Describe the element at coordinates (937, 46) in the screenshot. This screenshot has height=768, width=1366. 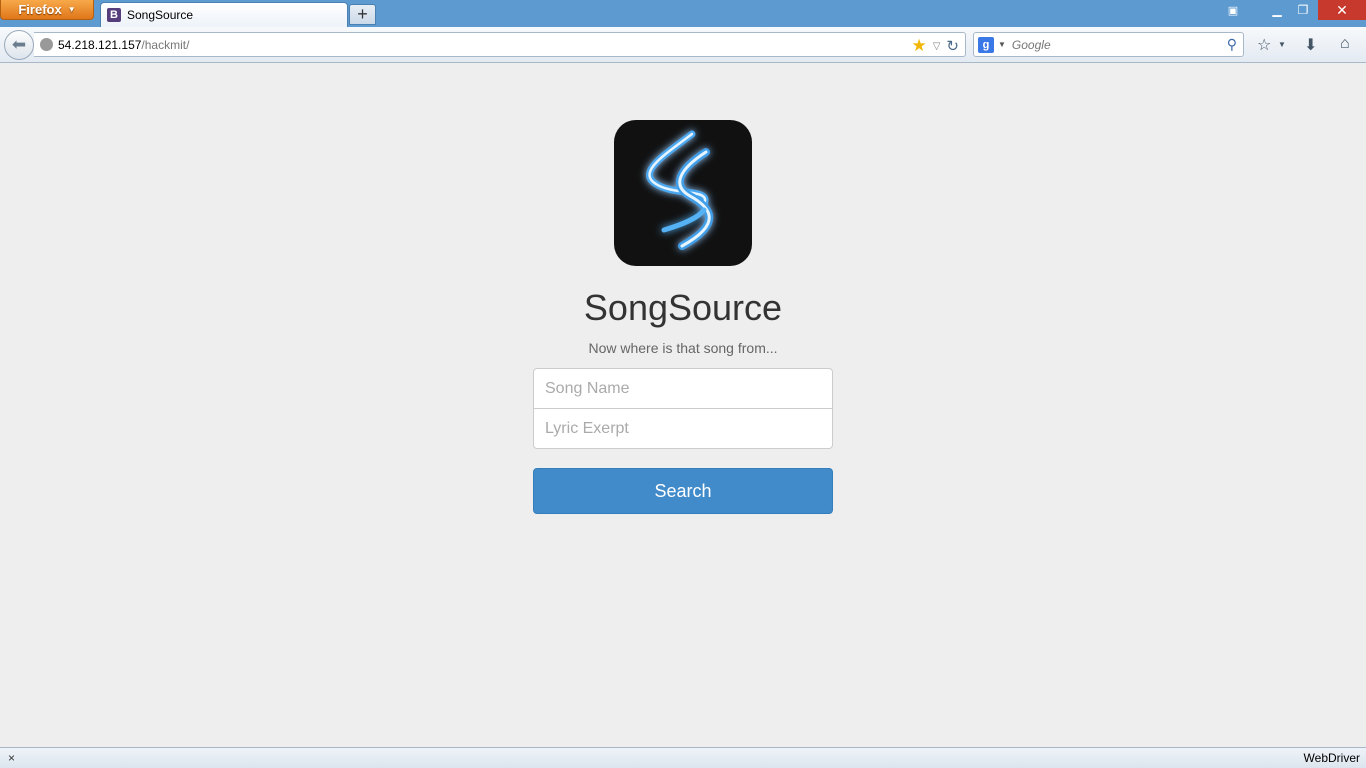
I see `history-dropdown-icon: ▽` at that location.